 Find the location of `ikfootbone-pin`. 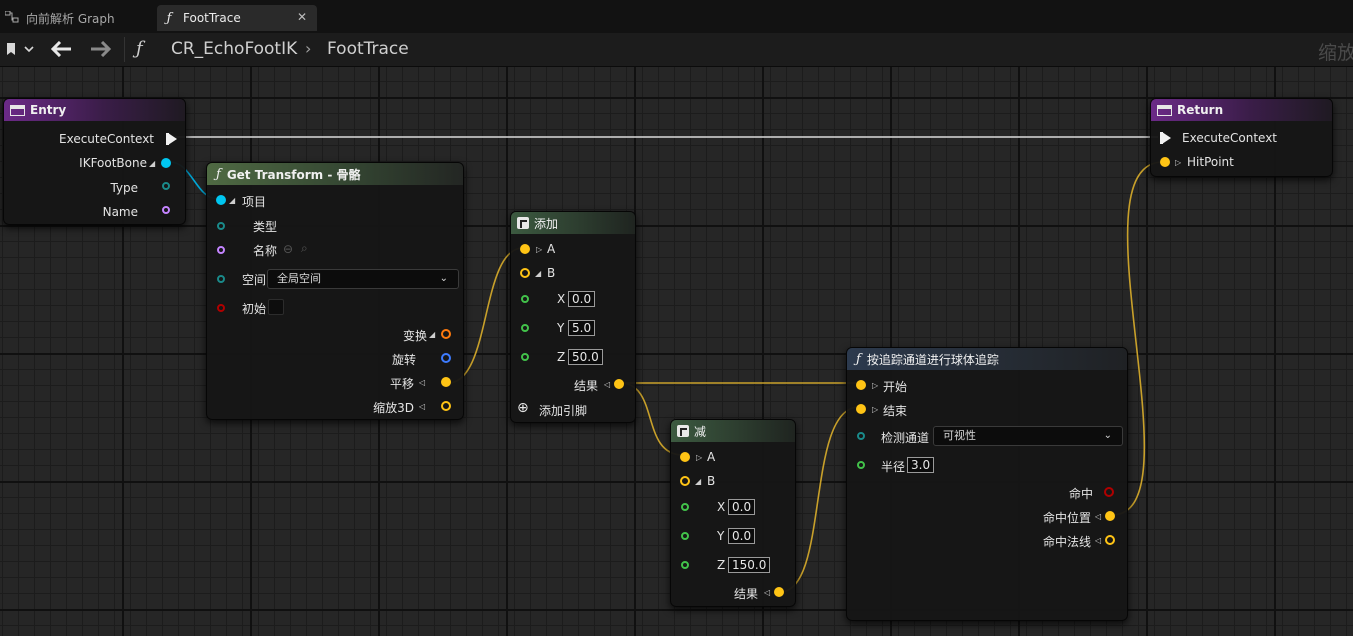

ikfootbone-pin is located at coordinates (166, 163).